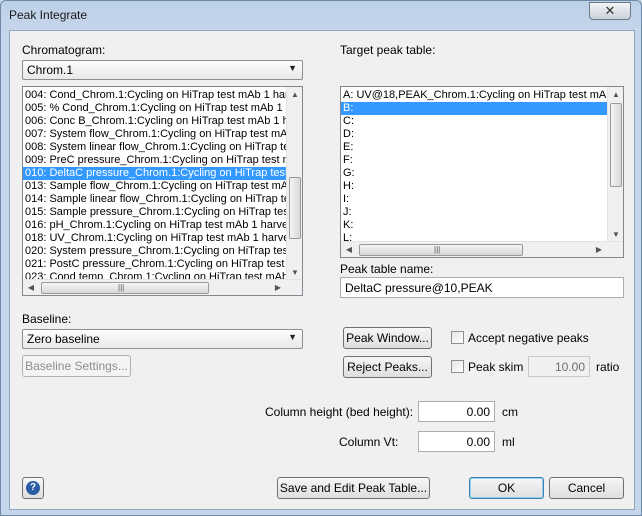 The height and width of the screenshot is (516, 642). I want to click on target-hscrollbar: ◀ ||| ▶, so click(482, 249).